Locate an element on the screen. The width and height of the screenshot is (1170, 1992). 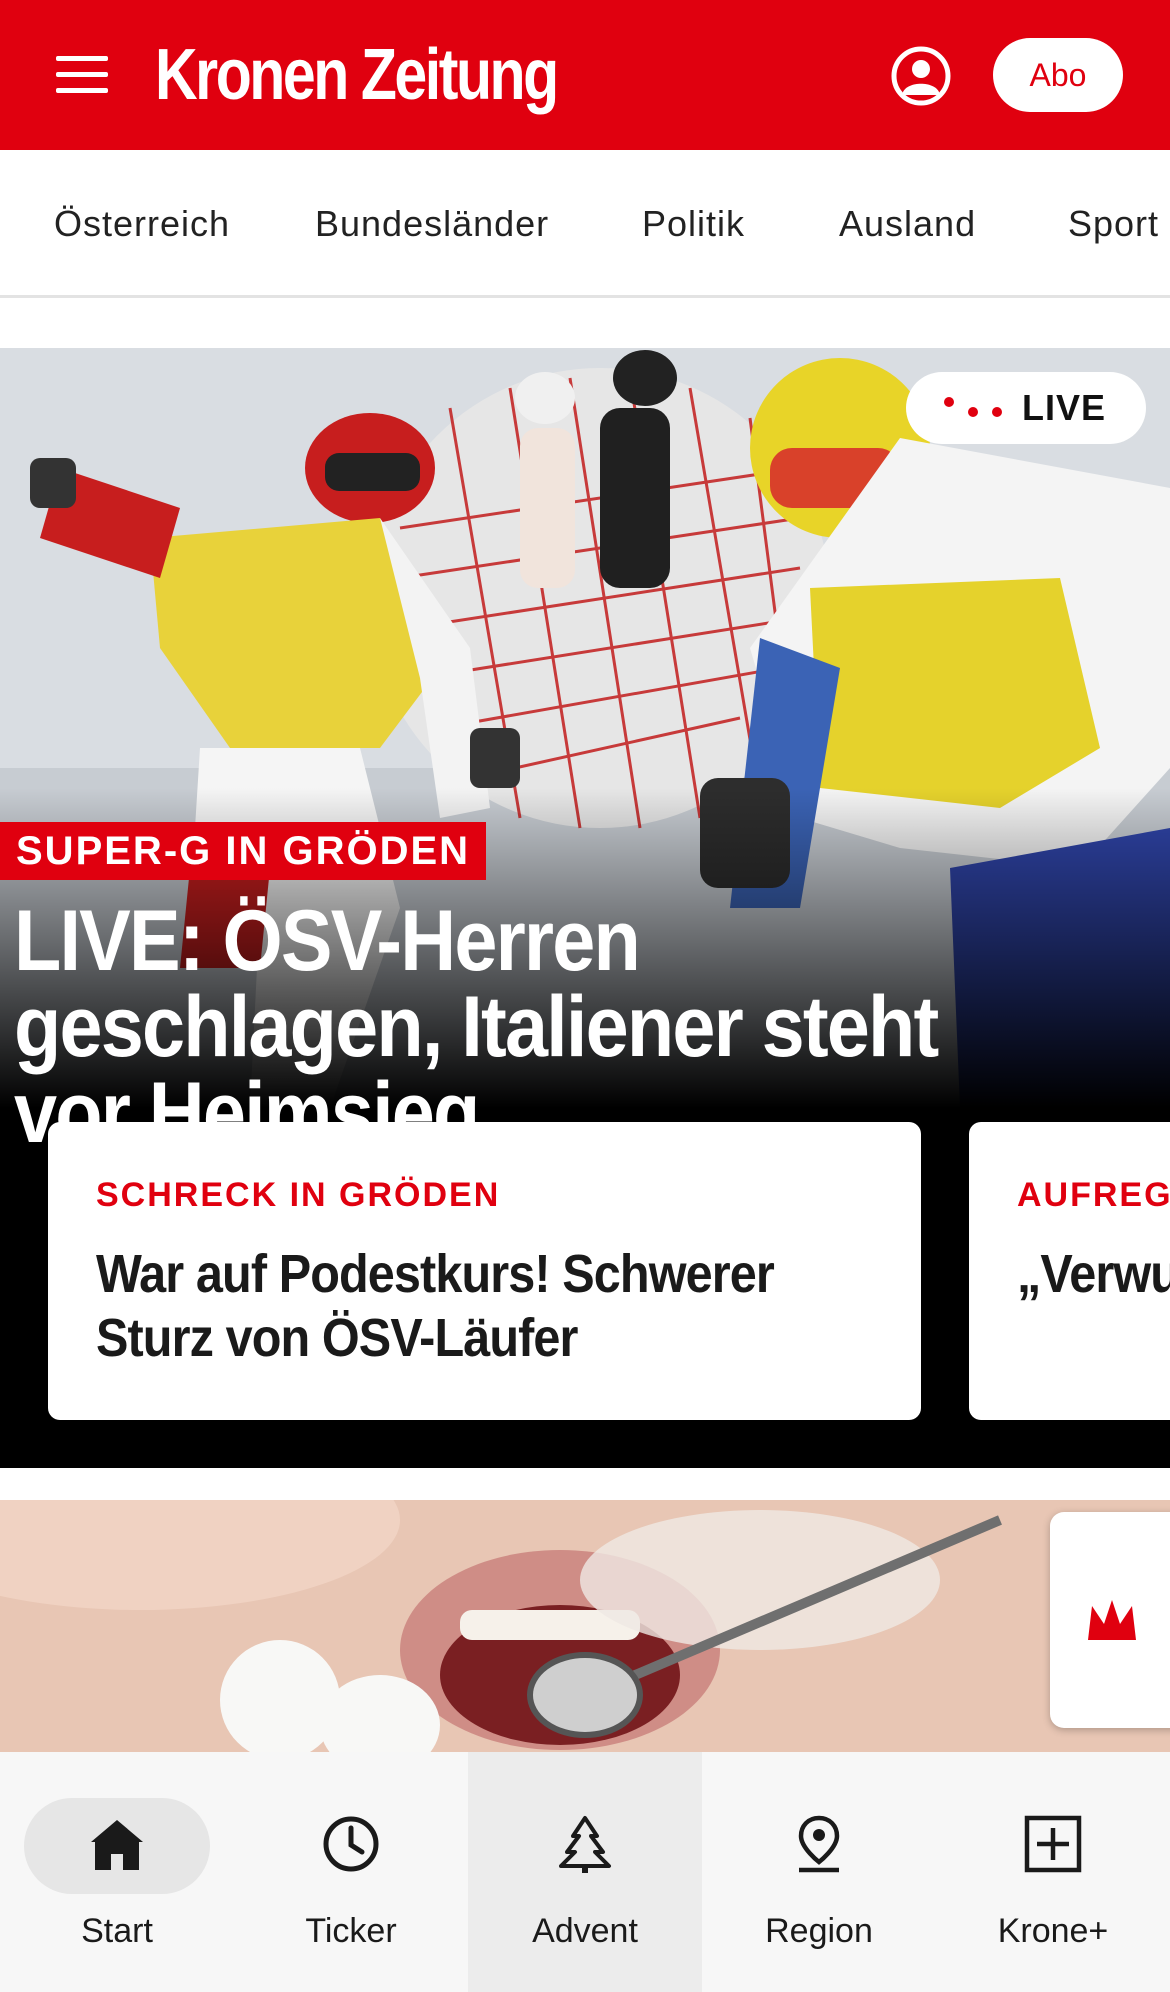
app-header: Kronen Zeitung Abo is located at coordinates (585, 75).